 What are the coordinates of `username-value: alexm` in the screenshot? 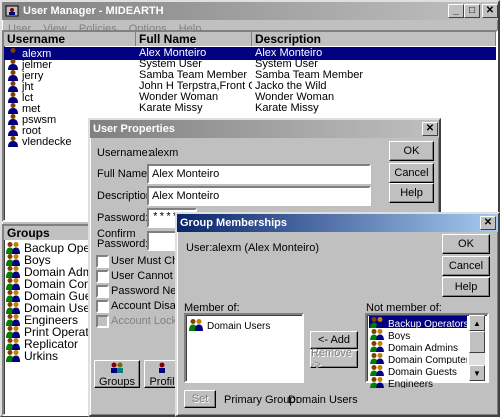 It's located at (164, 153).